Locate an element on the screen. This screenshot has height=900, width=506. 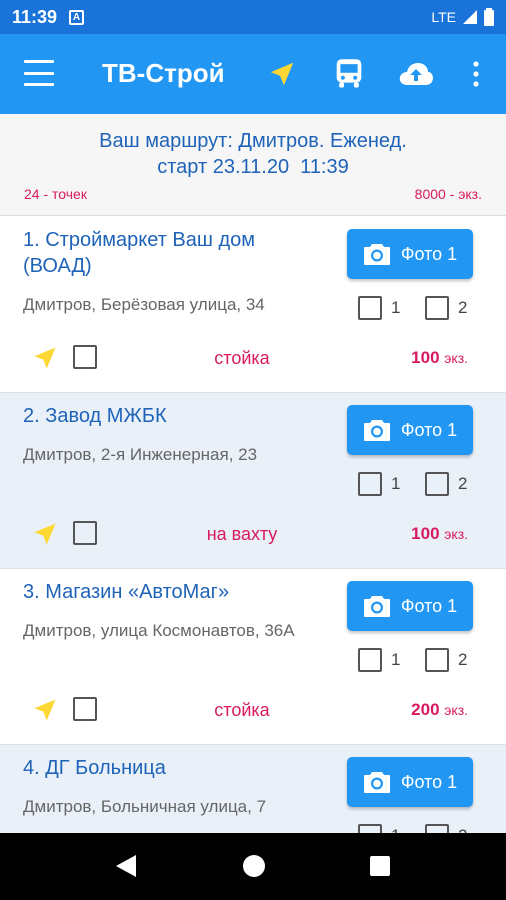
navigation-icon is located at coordinates (282, 74).